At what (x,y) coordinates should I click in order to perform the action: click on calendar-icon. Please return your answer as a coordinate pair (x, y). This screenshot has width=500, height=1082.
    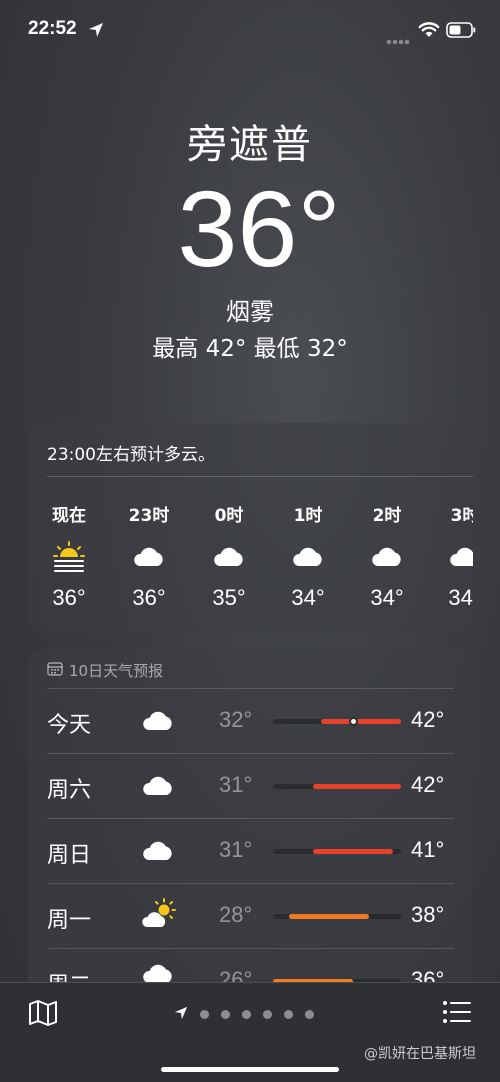
    Looking at the image, I should click on (55, 670).